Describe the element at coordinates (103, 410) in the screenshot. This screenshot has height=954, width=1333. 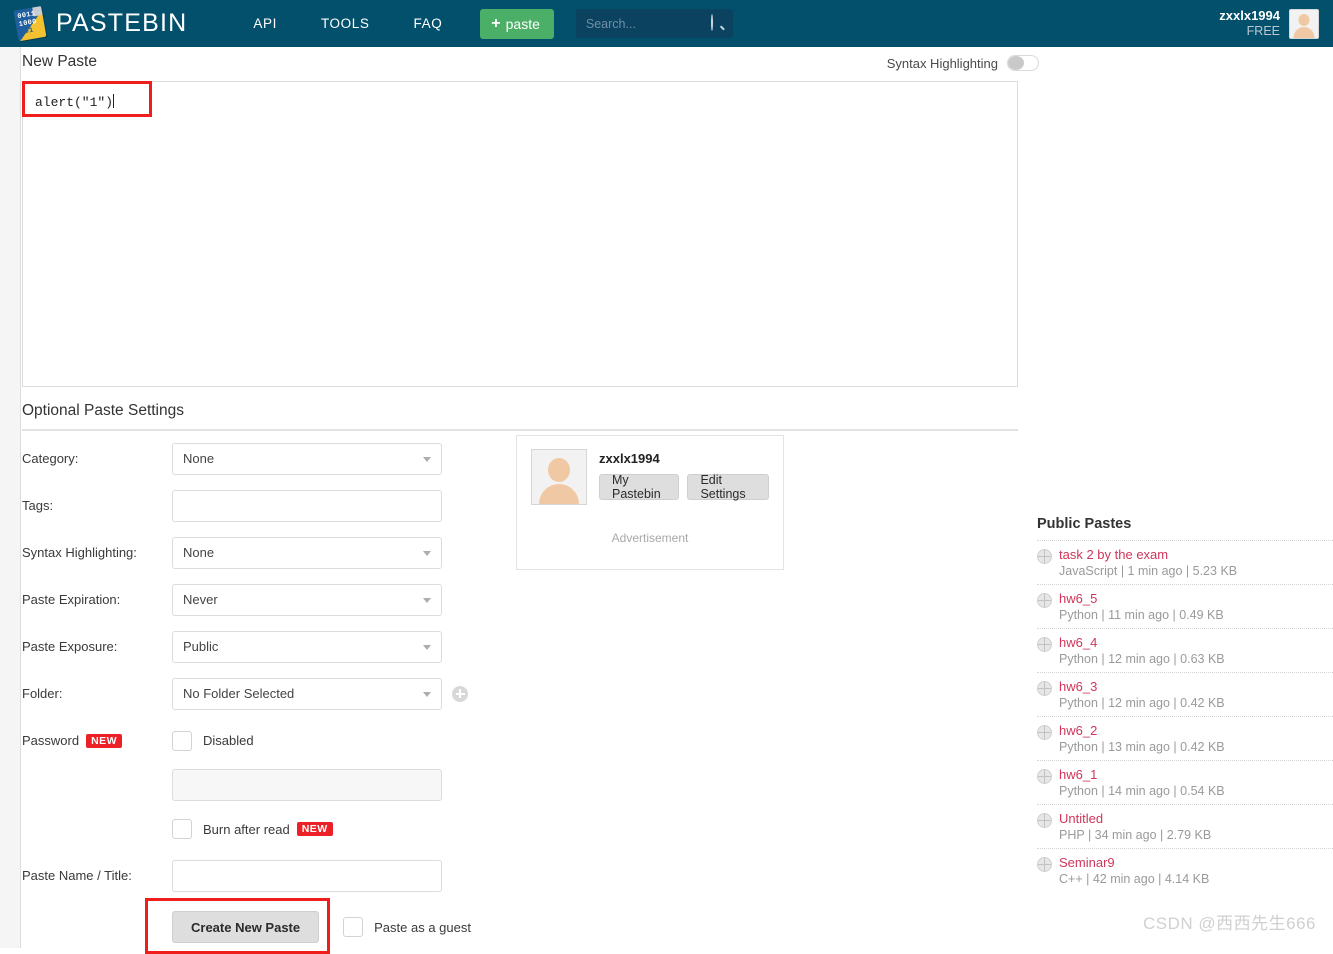
I see `optional-settings-title: Optional Paste Settings` at that location.